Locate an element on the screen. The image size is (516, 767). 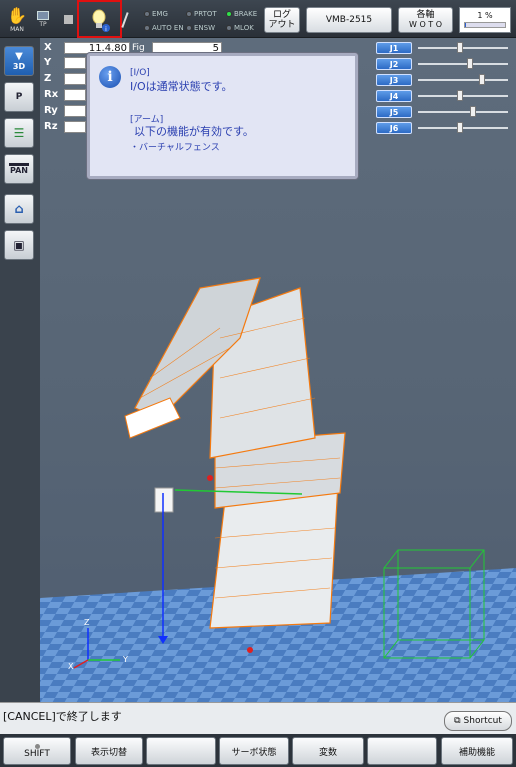
display-switch-key: 表示切替 is located at coordinates (109, 751).